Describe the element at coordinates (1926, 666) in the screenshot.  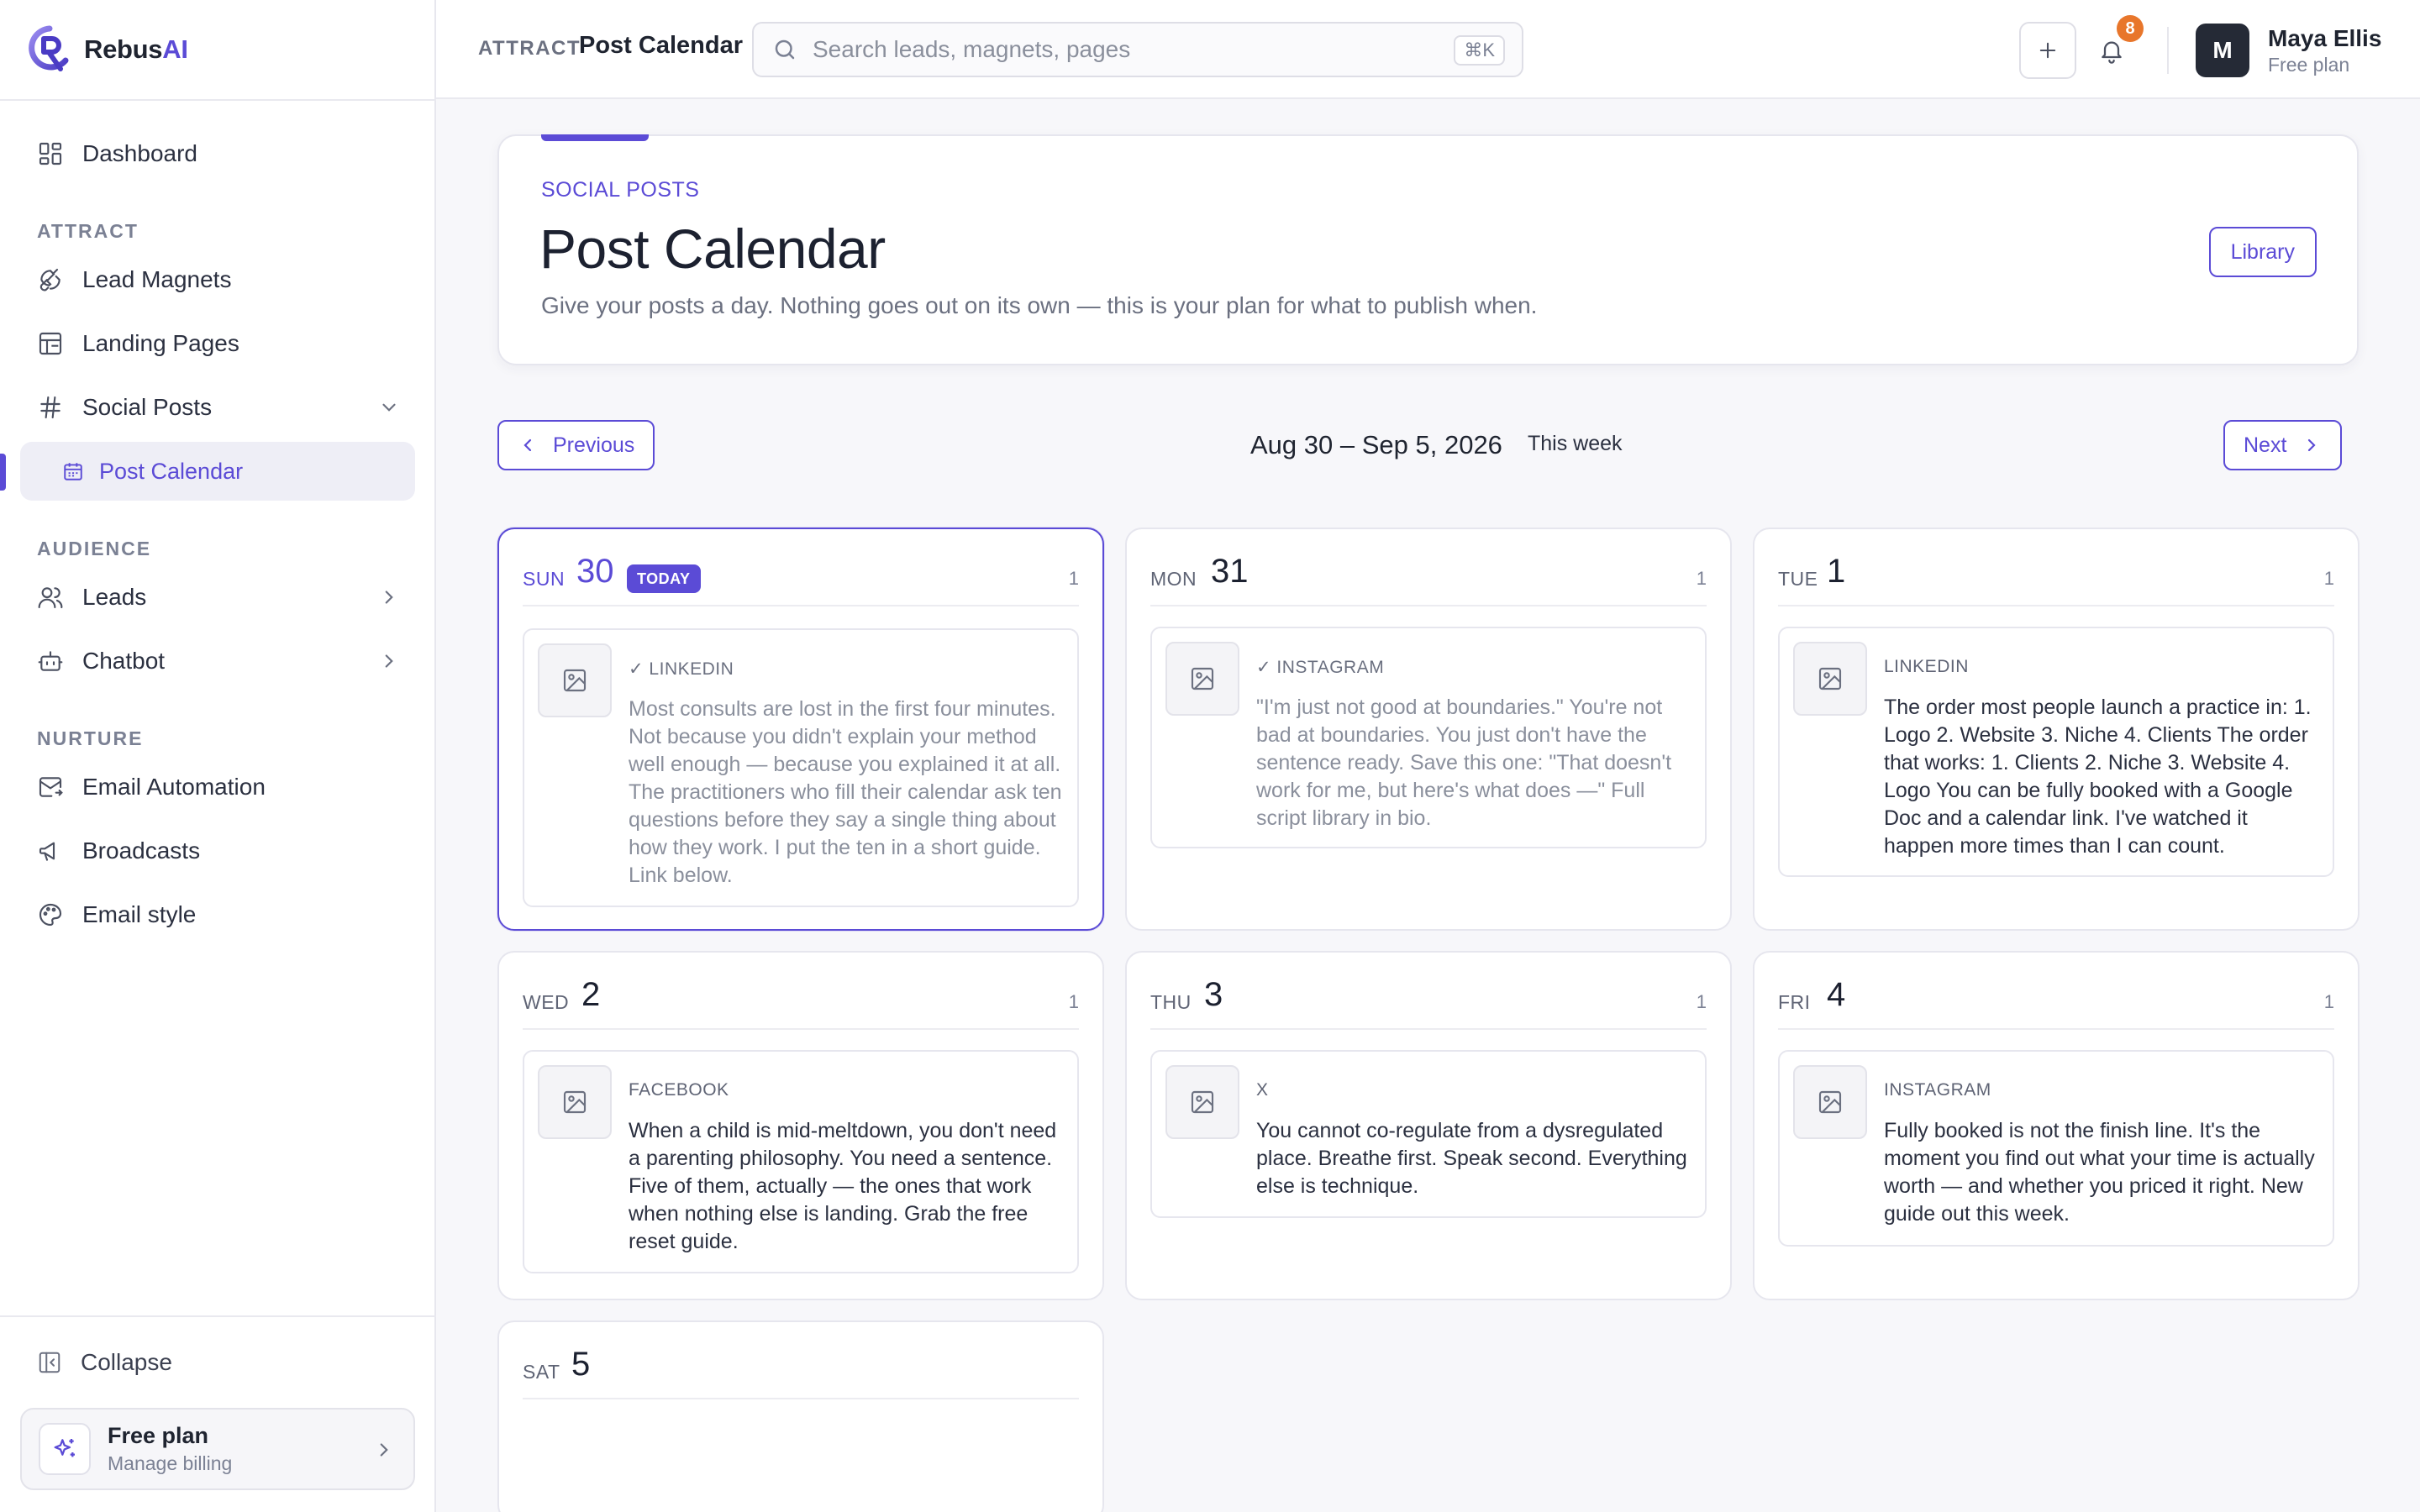
I see `post-network: LINKEDIN` at that location.